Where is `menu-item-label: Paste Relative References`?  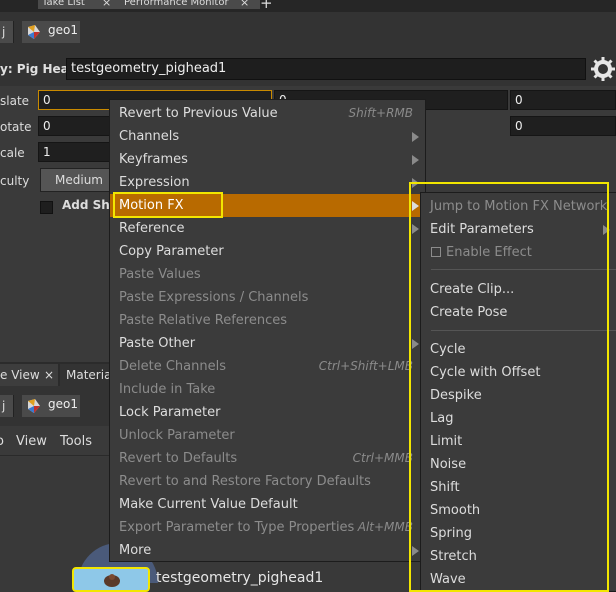 menu-item-label: Paste Relative References is located at coordinates (203, 320).